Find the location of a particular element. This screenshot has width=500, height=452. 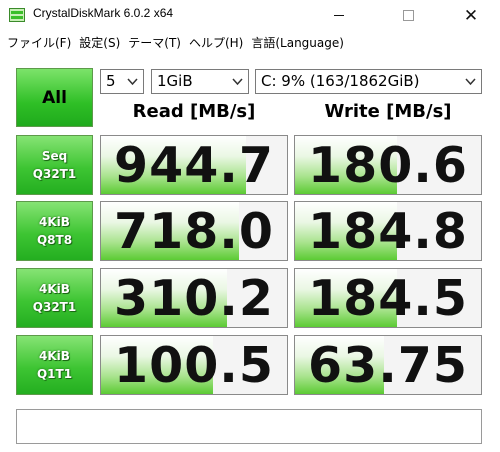

menu-settings: 設定(S) is located at coordinates (99, 43).